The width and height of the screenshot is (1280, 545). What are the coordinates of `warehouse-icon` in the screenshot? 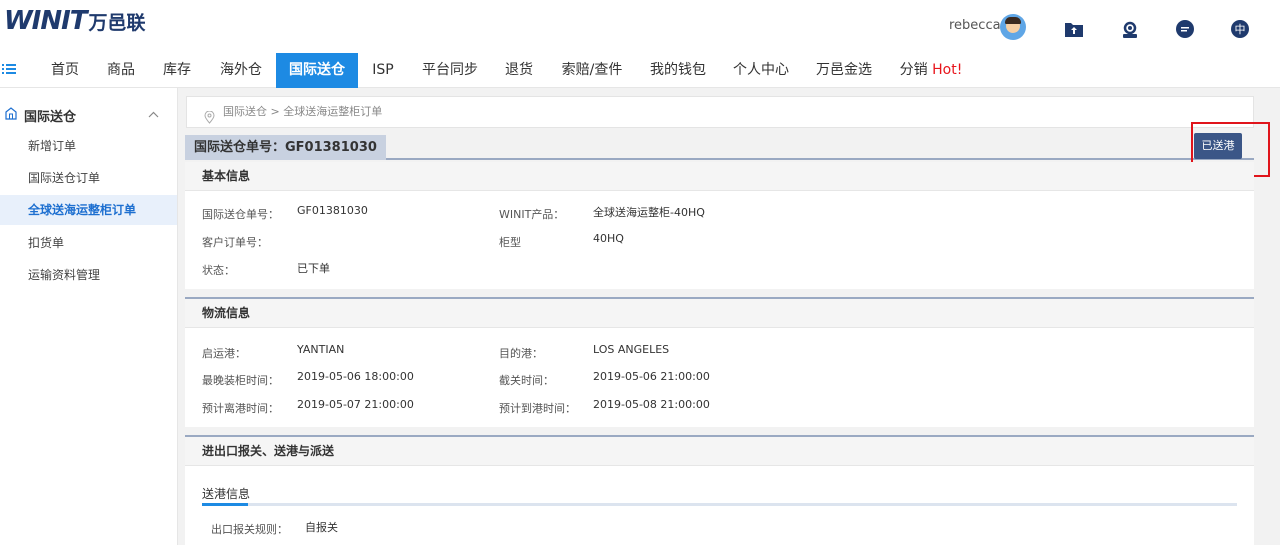 It's located at (11, 115).